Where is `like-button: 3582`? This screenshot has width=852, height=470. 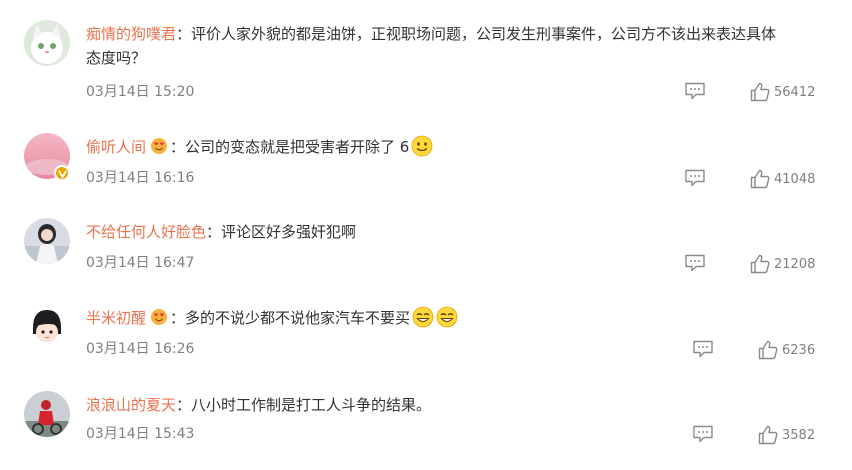 like-button: 3582 is located at coordinates (786, 435).